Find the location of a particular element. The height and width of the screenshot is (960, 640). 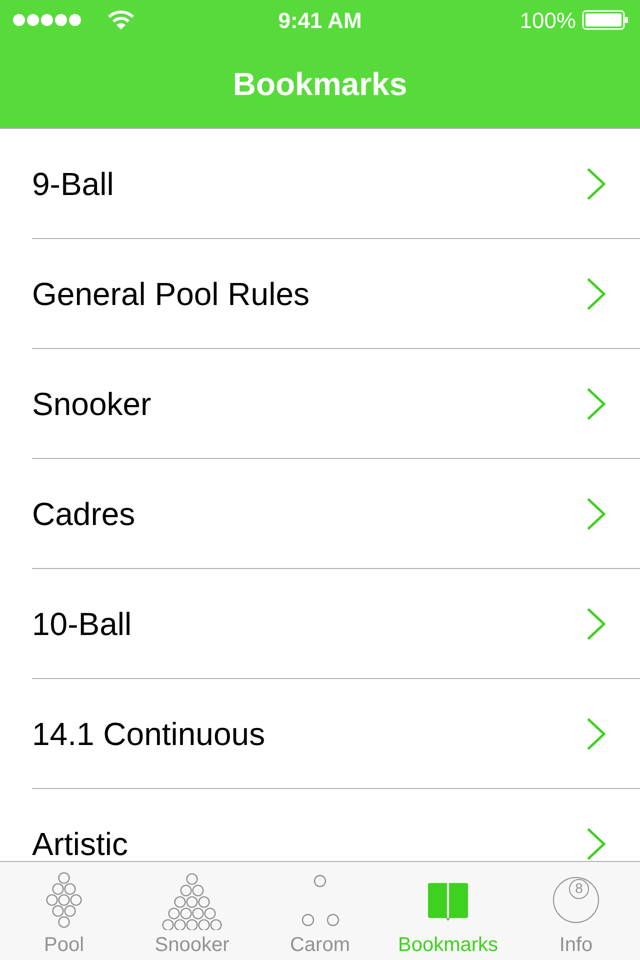

battery-percent: 100% is located at coordinates (548, 20).